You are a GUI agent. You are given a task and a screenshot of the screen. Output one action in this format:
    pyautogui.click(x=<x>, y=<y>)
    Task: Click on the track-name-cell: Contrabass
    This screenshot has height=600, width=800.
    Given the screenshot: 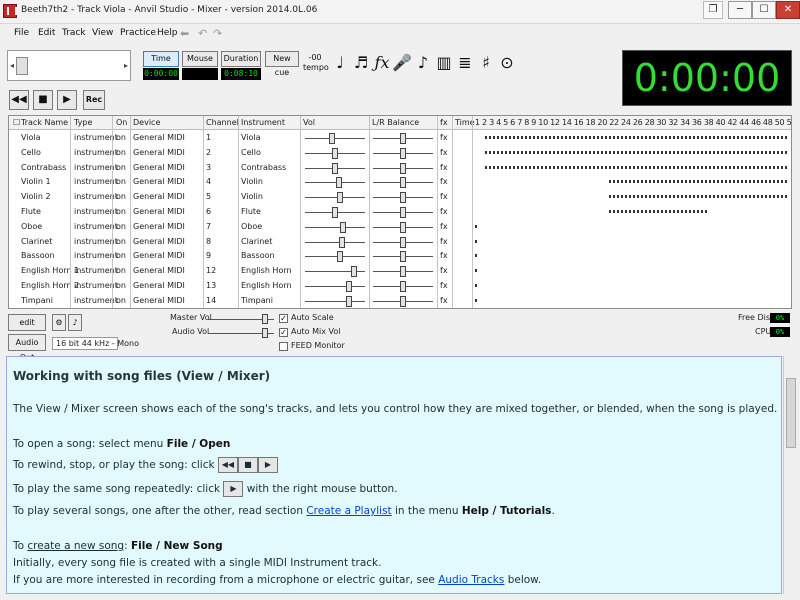 What is the action you would take?
    pyautogui.click(x=43, y=167)
    